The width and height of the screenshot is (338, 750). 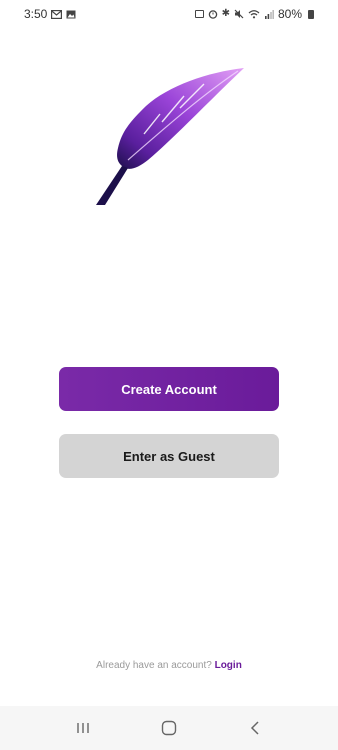 I want to click on back-icon, so click(x=255, y=728).